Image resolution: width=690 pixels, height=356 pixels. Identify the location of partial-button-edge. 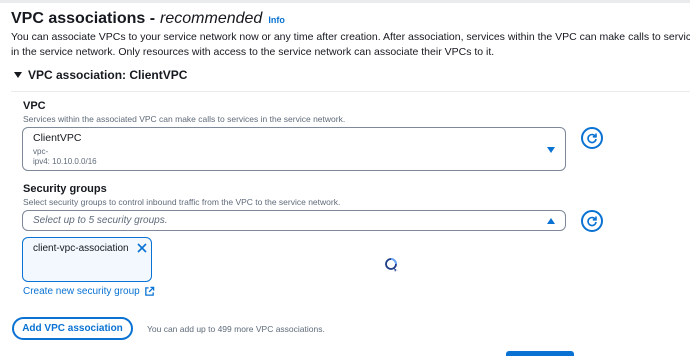
(540, 353).